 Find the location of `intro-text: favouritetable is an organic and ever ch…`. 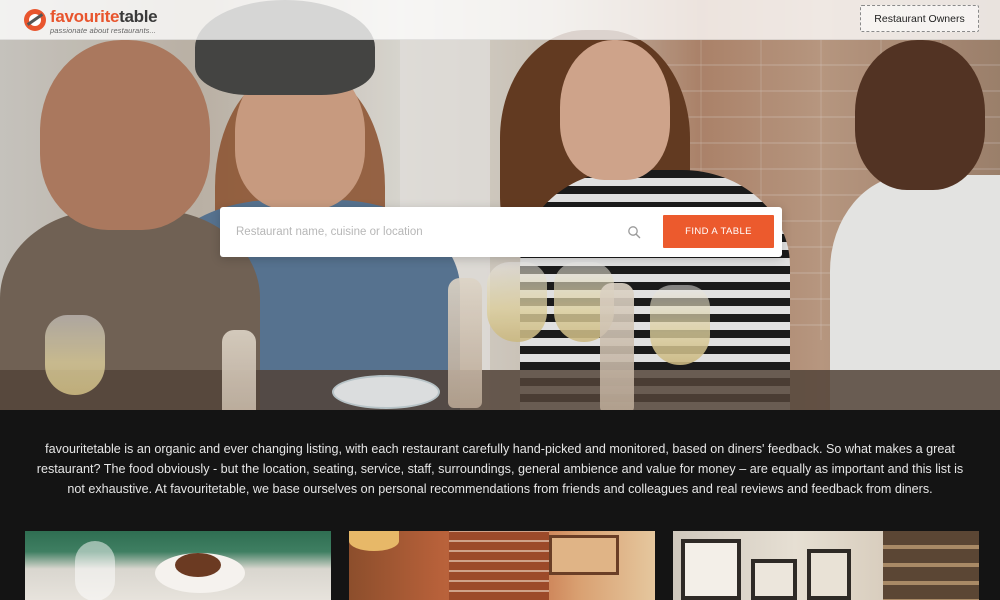

intro-text: favouritetable is an organic and ever ch… is located at coordinates (500, 469).